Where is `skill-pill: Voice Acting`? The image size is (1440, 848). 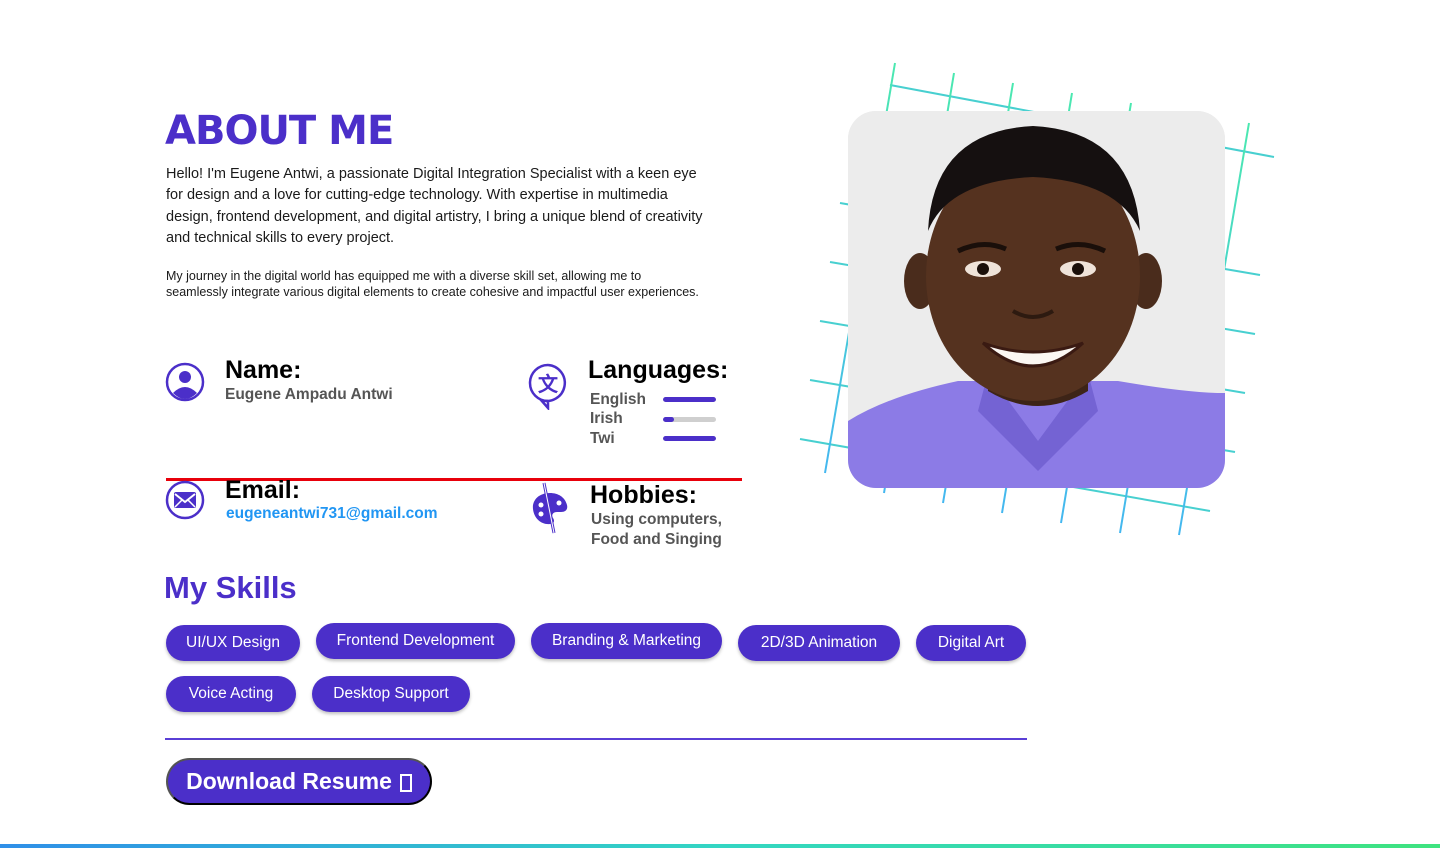 skill-pill: Voice Acting is located at coordinates (231, 694).